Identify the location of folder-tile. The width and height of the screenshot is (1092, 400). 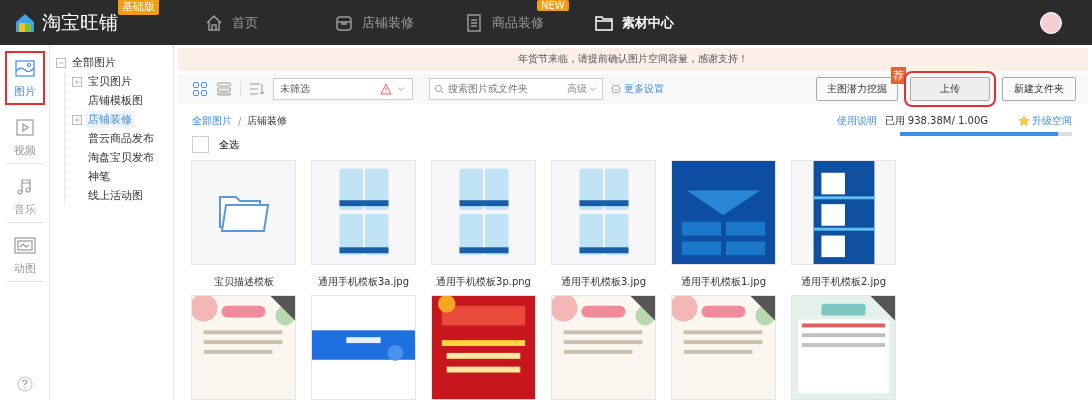
(243, 212).